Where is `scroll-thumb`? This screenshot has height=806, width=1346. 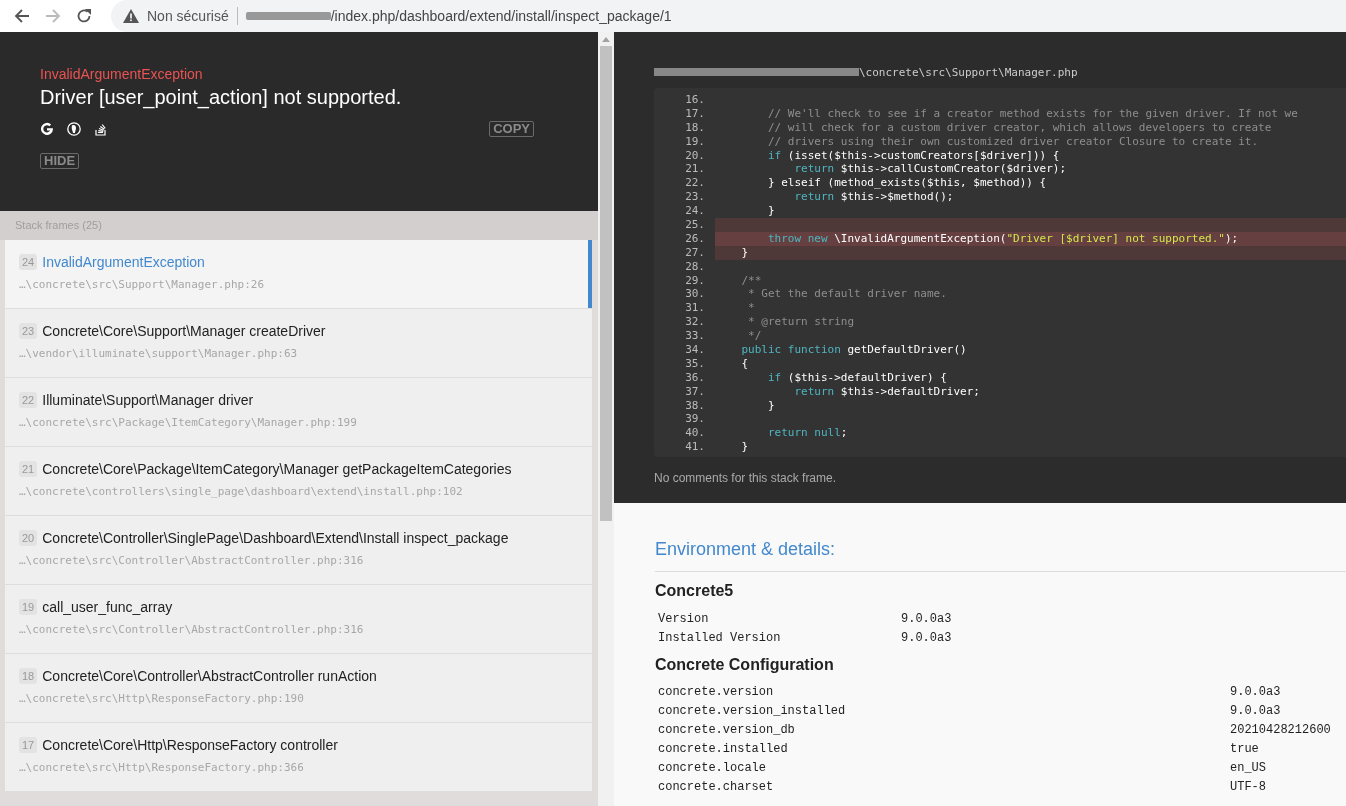 scroll-thumb is located at coordinates (606, 283).